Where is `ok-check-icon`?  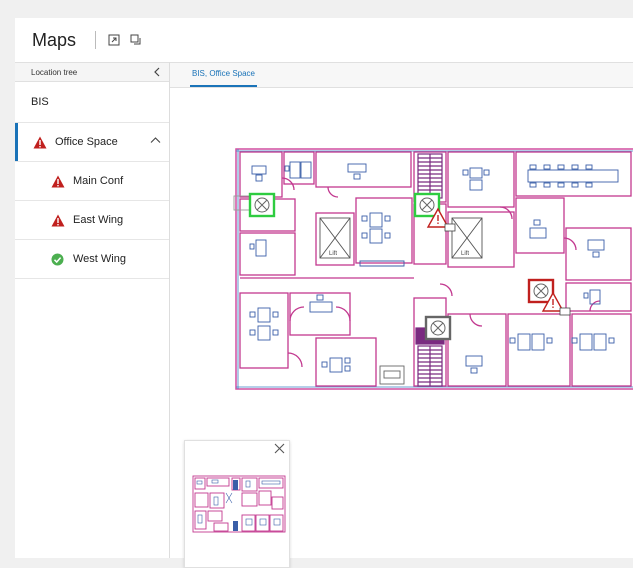
ok-check-icon is located at coordinates (58, 259).